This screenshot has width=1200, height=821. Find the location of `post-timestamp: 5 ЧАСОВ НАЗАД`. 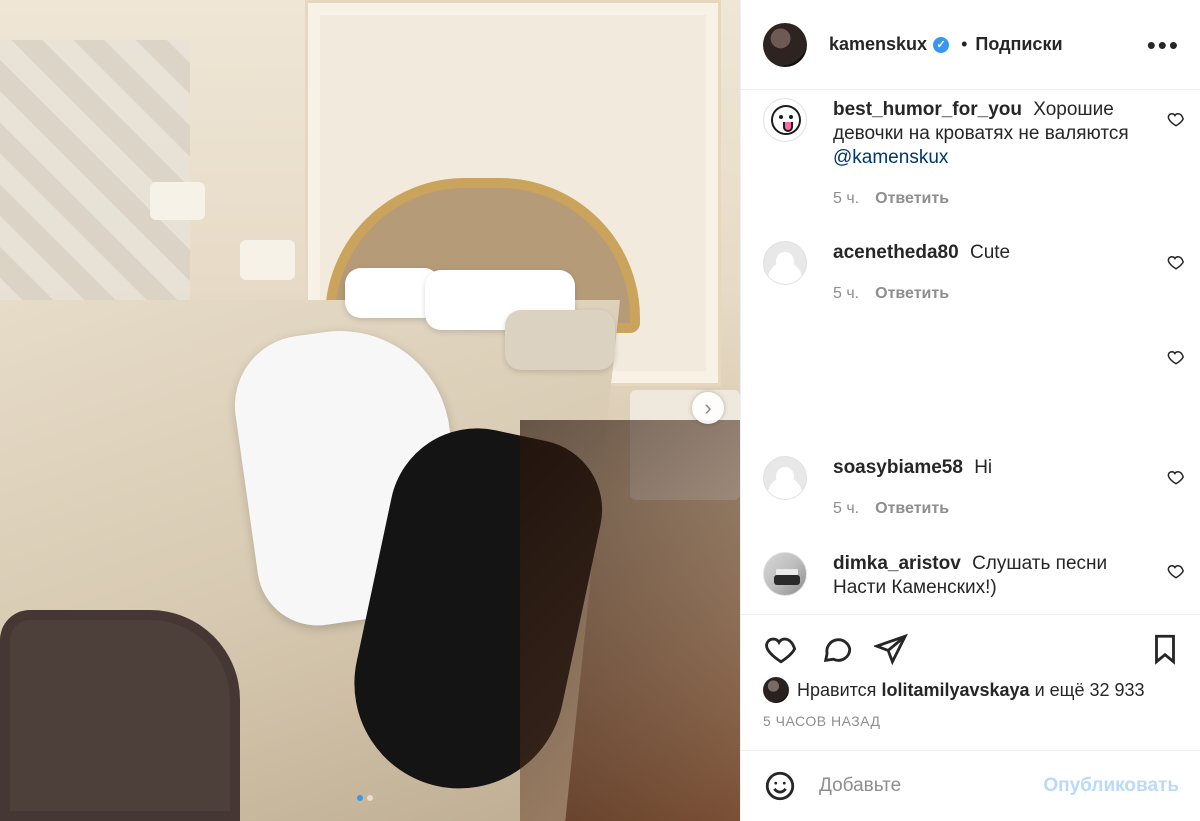

post-timestamp: 5 ЧАСОВ НАЗАД is located at coordinates (822, 721).